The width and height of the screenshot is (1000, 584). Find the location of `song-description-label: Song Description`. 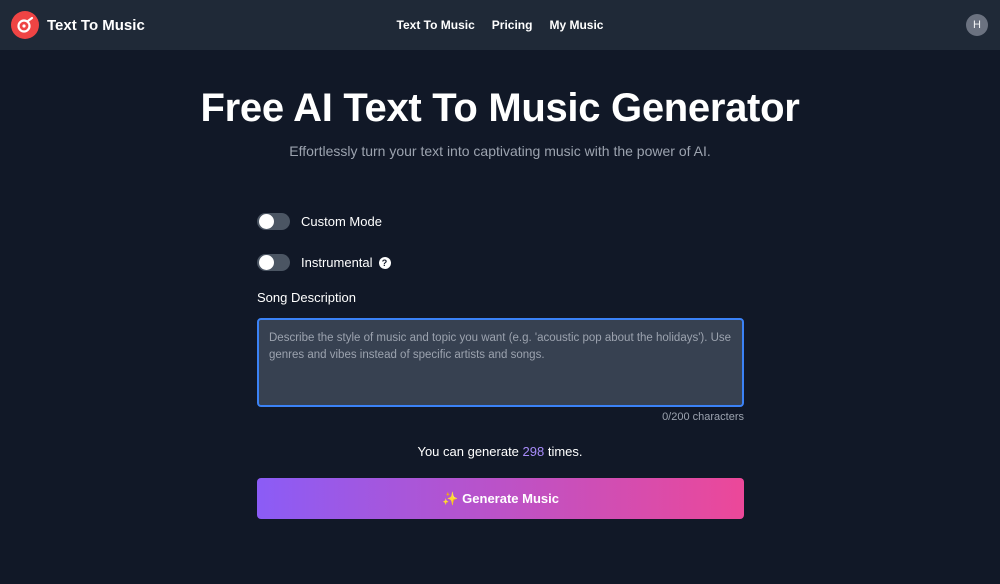

song-description-label: Song Description is located at coordinates (306, 297).